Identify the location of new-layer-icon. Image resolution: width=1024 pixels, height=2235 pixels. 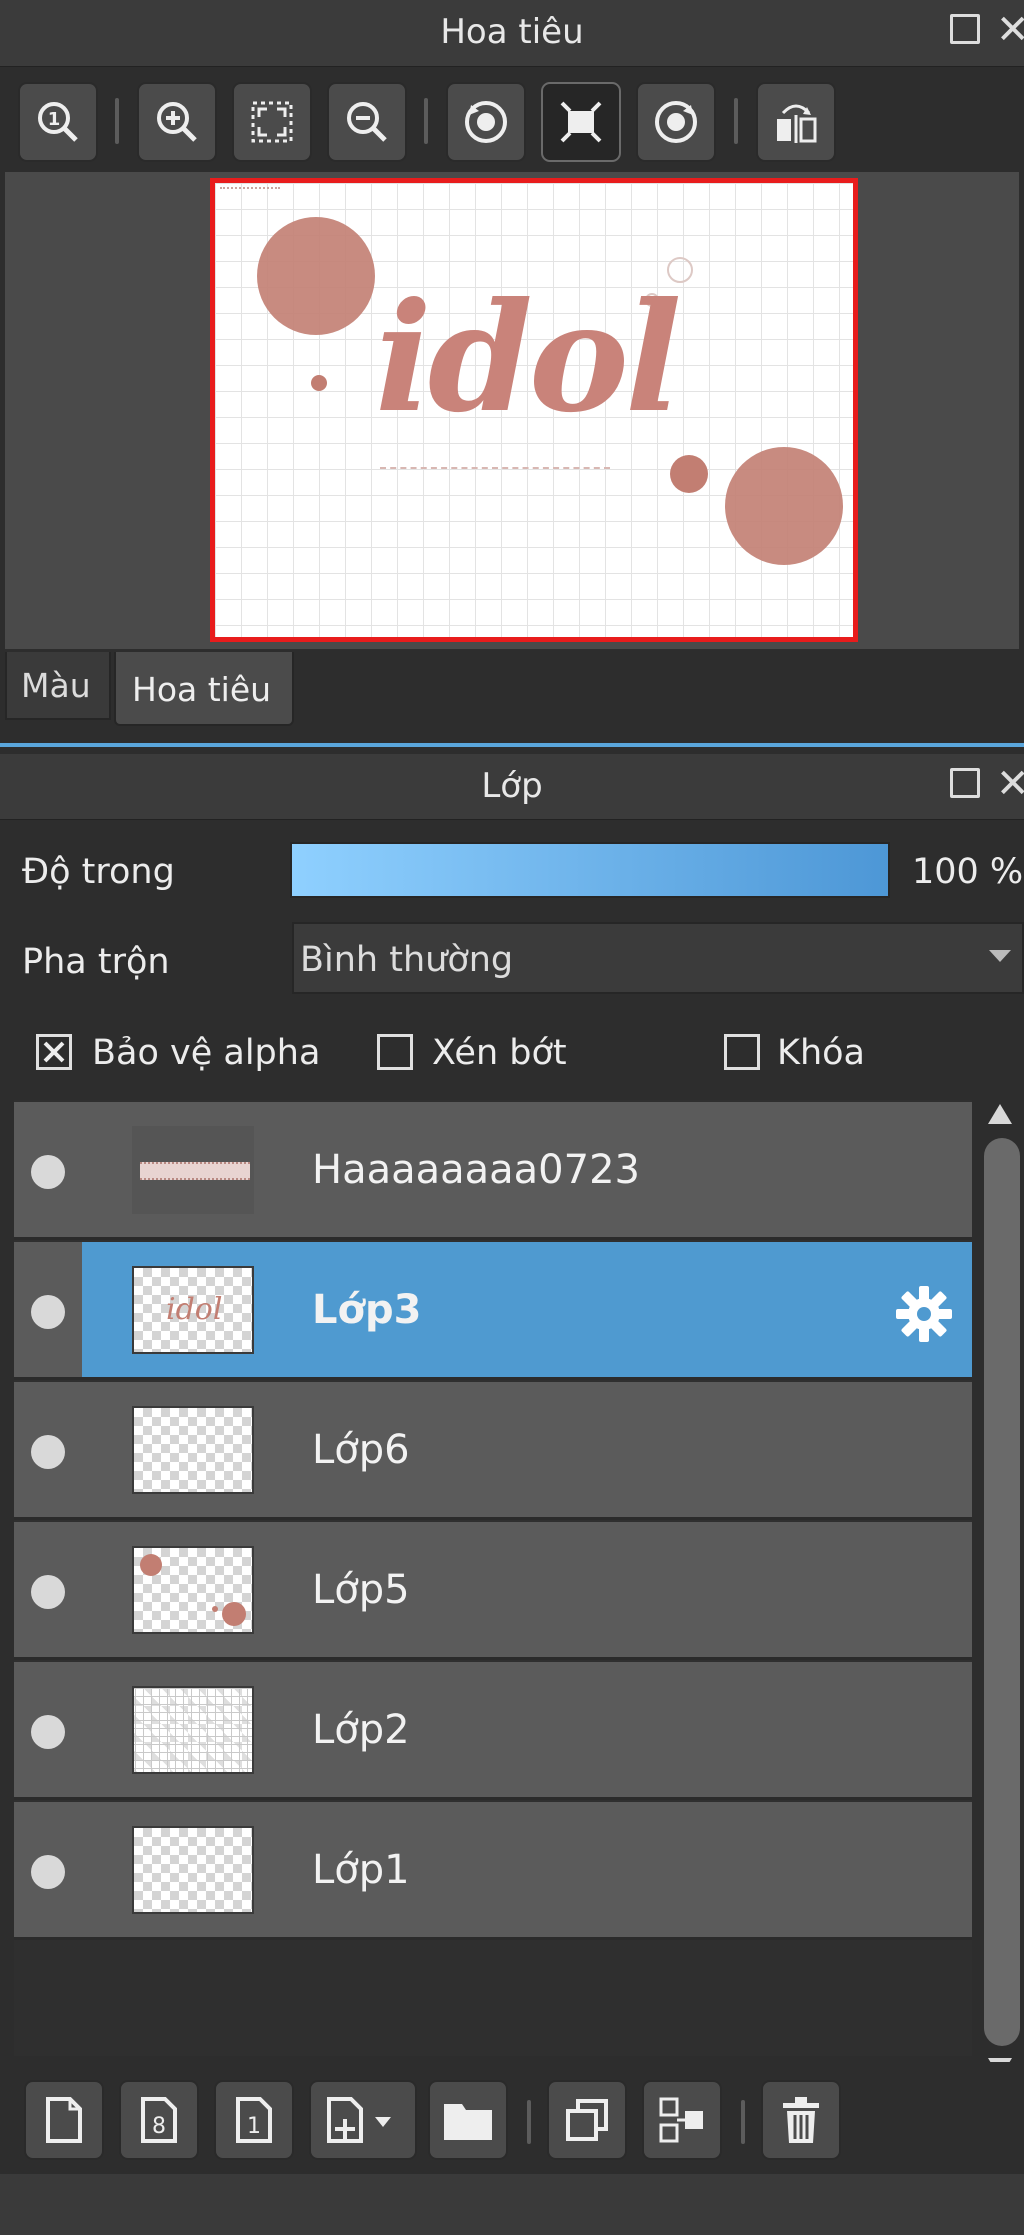
(64, 2120).